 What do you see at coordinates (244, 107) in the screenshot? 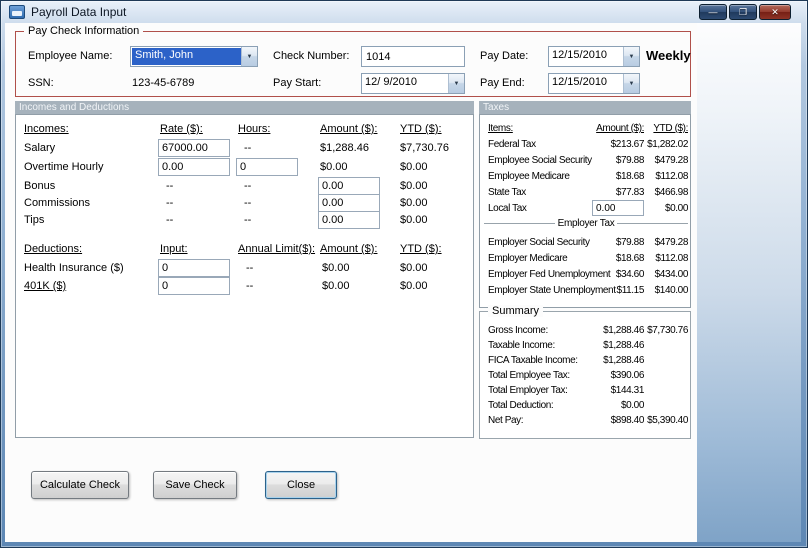
I see `section-header-incomes-deductions: Incomes and Deductions` at bounding box center [244, 107].